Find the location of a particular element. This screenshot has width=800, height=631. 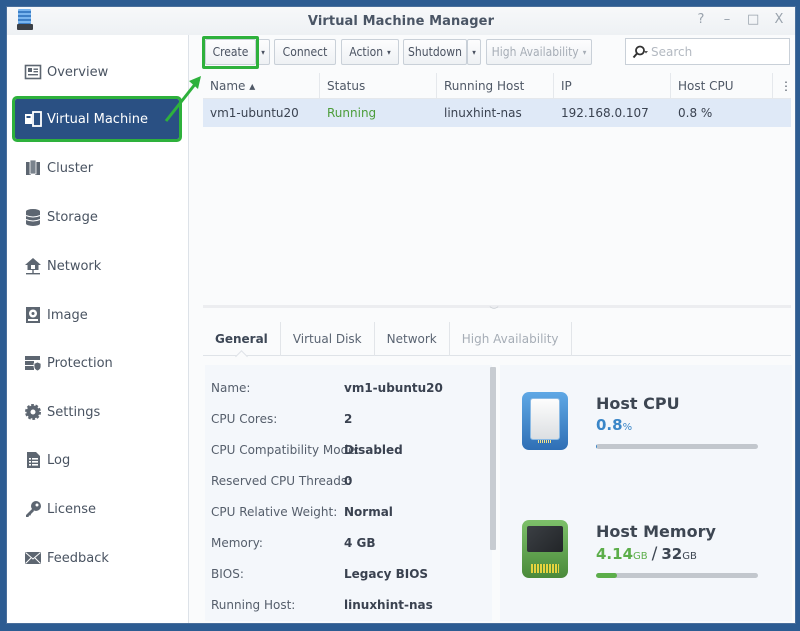

collapse-handle-icon: ︶ is located at coordinates (494, 312).